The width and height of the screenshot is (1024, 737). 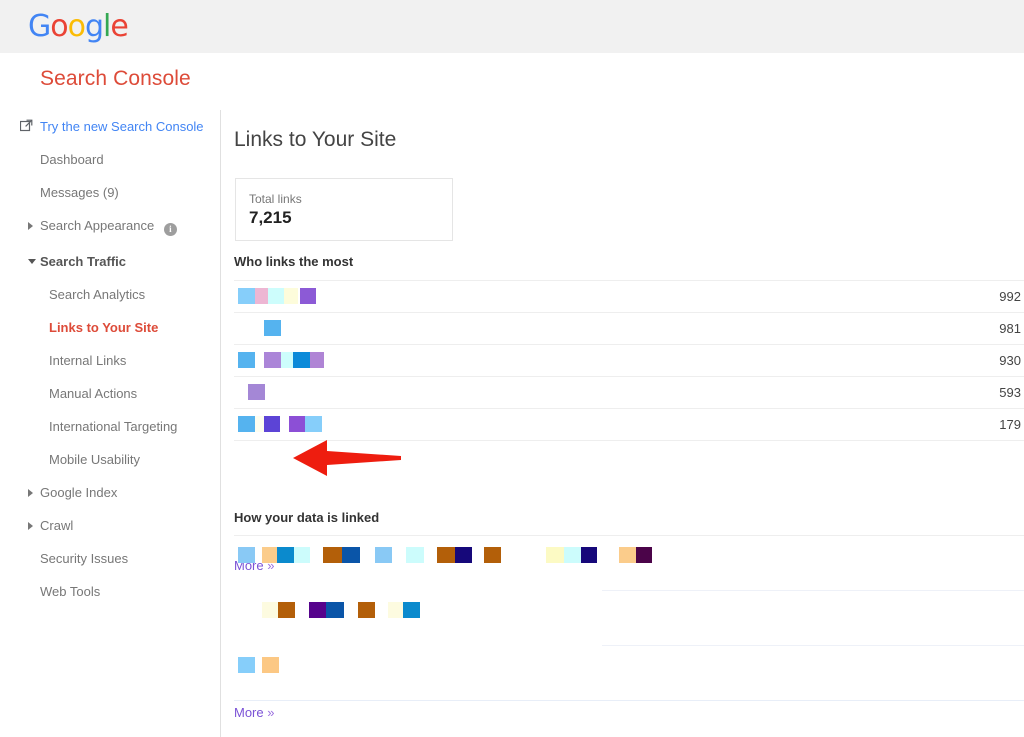 I want to click on info-icon: i, so click(x=170, y=229).